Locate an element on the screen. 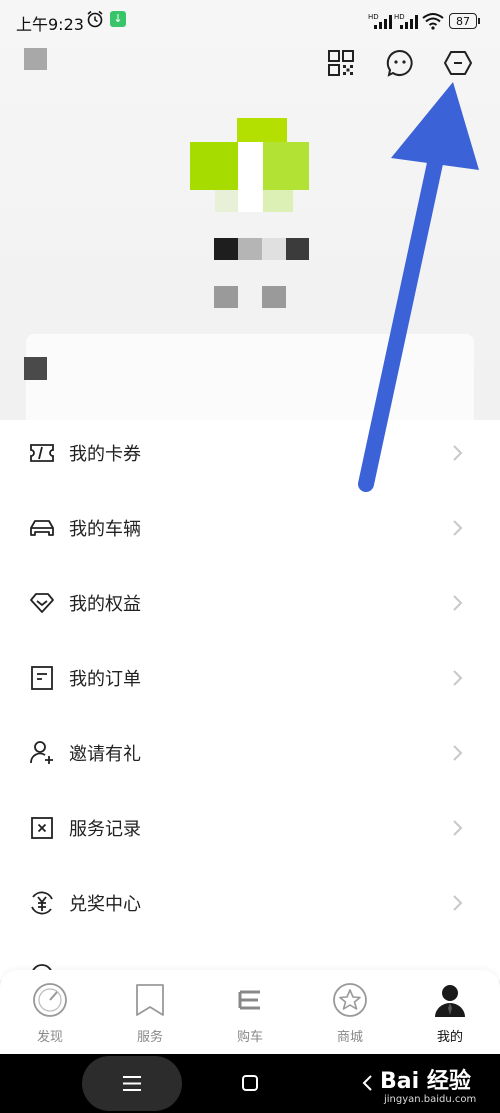 The image size is (500, 1113). tab-mall: 商城 is located at coordinates (350, 1012).